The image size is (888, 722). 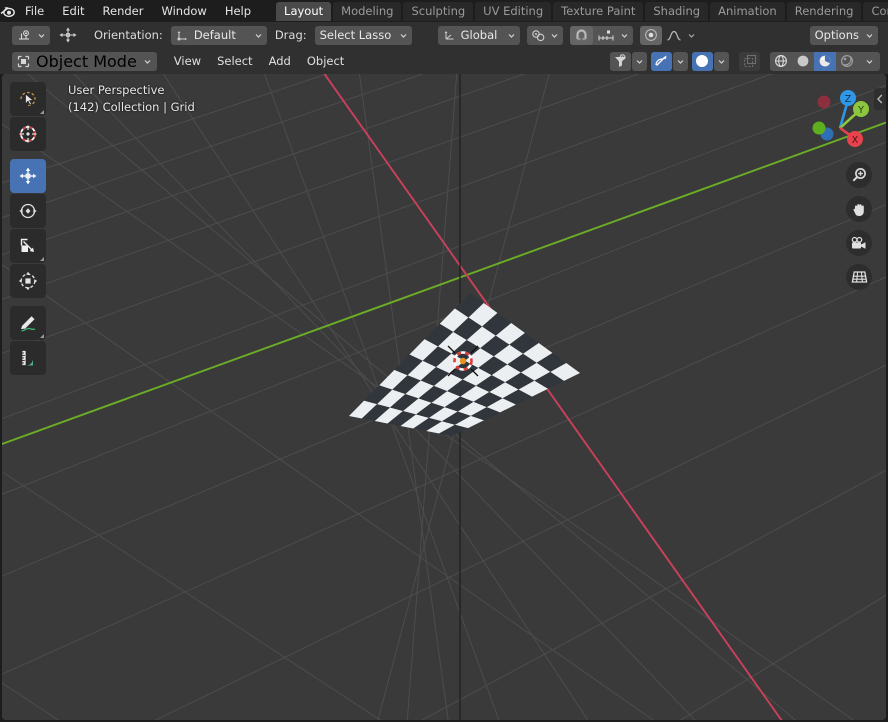 What do you see at coordinates (598, 11) in the screenshot?
I see `tab-texture-paint: Texture Paint` at bounding box center [598, 11].